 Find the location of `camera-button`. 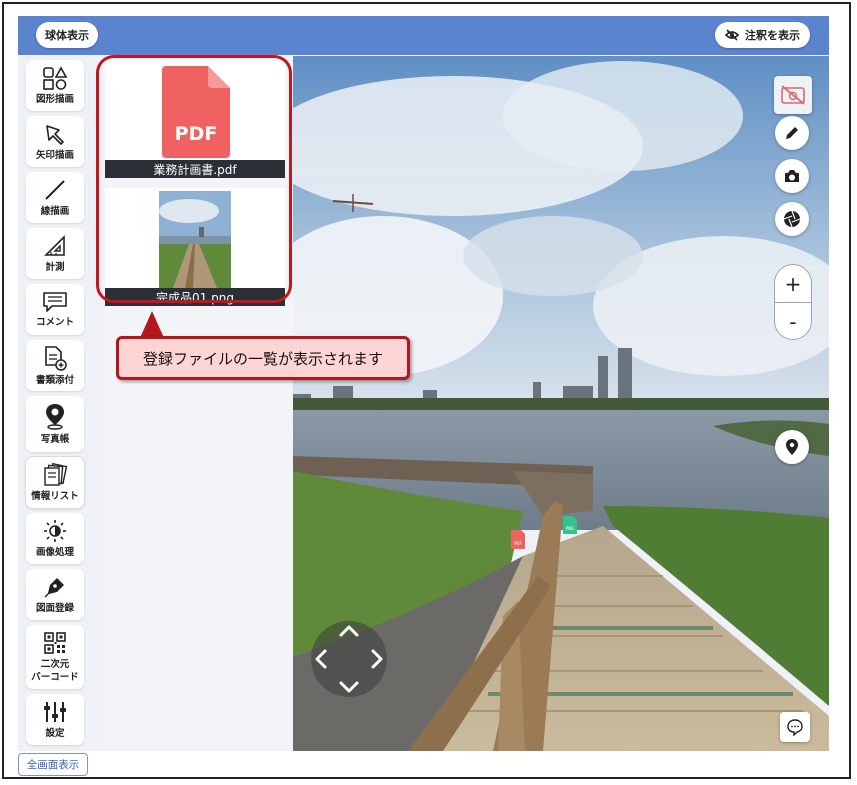

camera-button is located at coordinates (792, 176).